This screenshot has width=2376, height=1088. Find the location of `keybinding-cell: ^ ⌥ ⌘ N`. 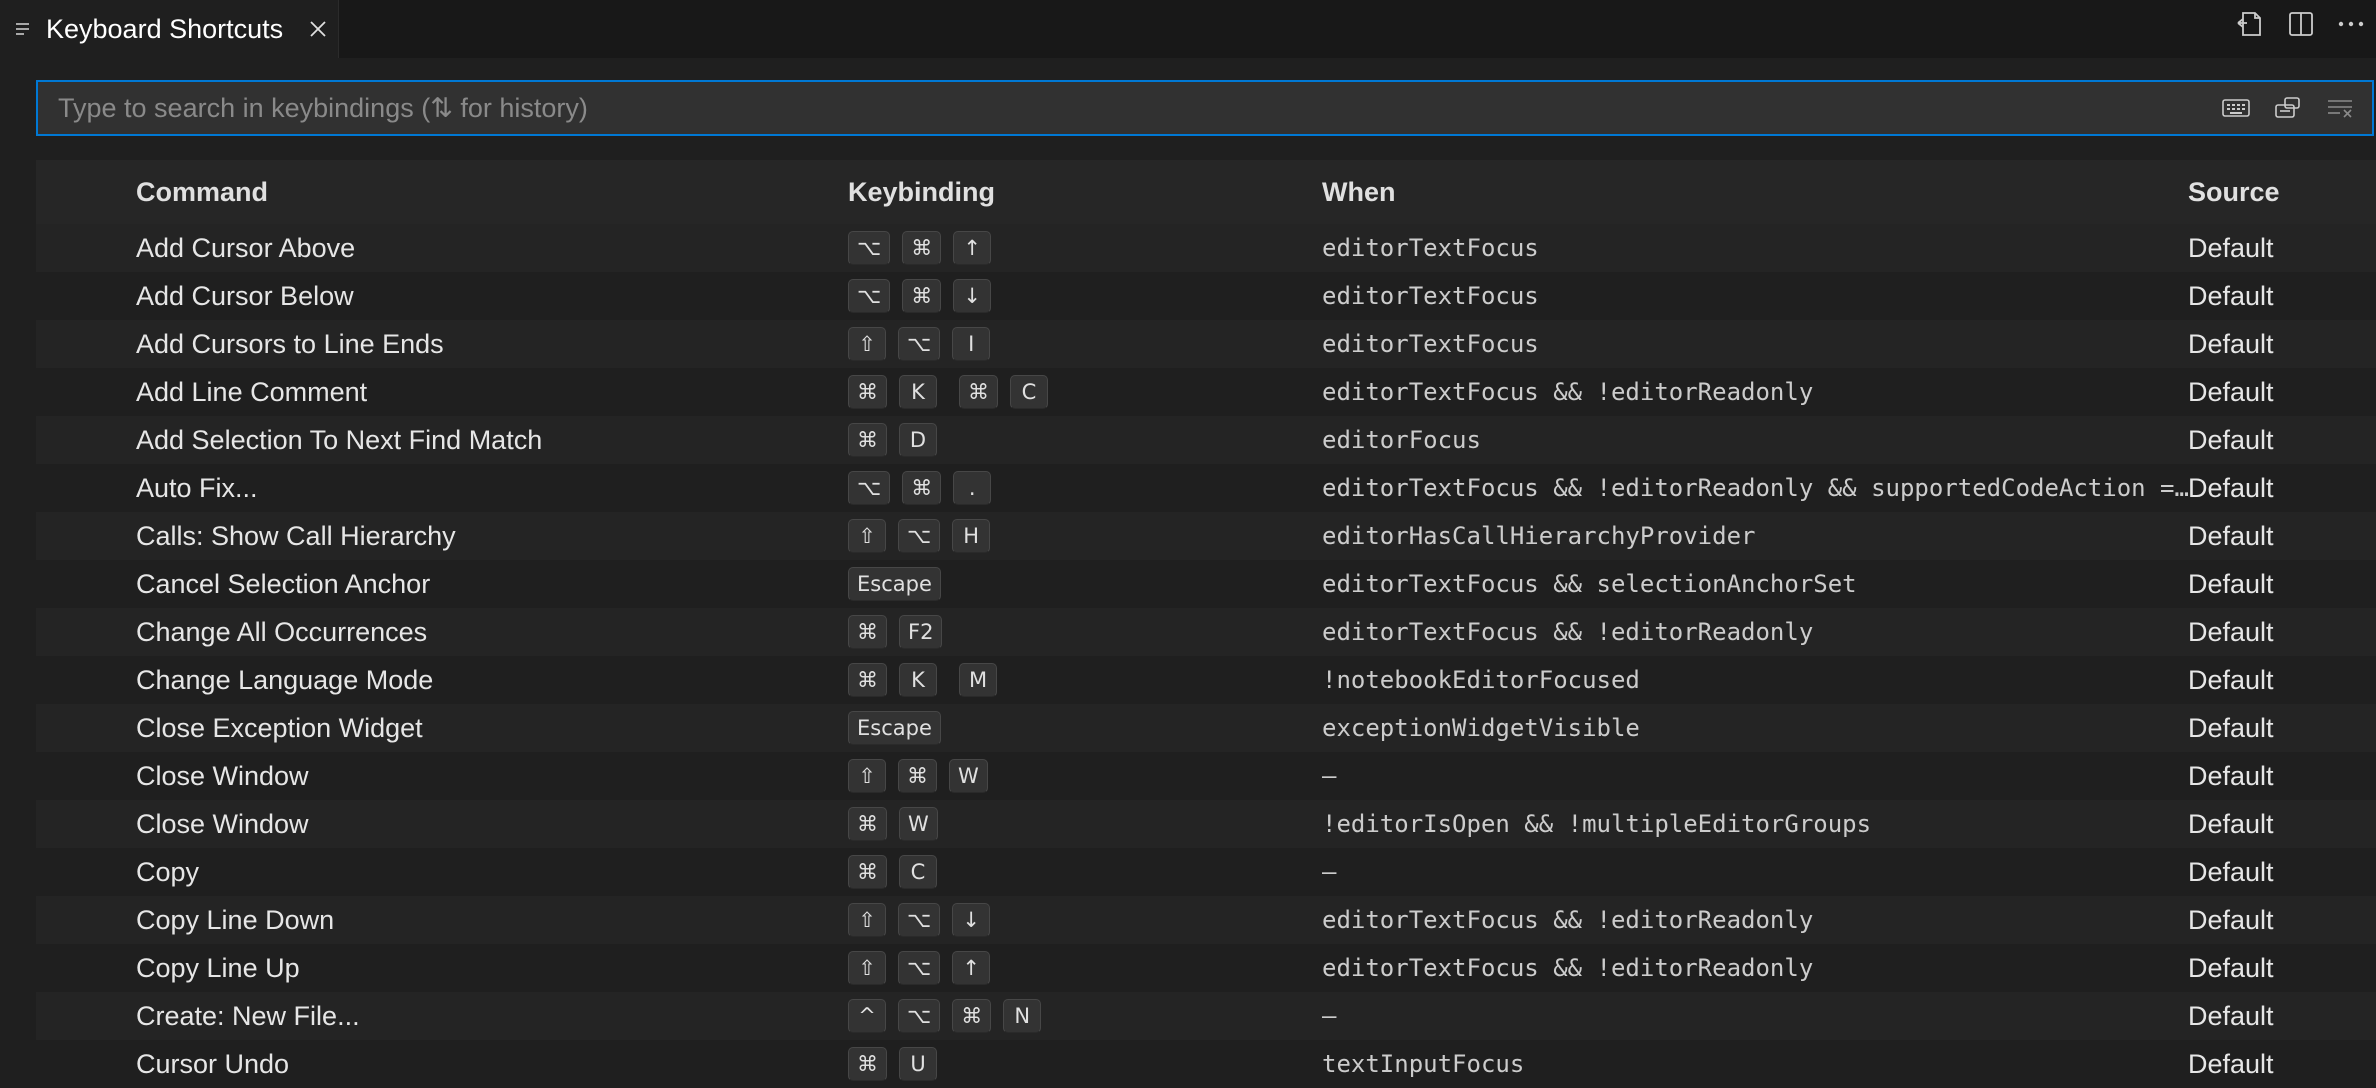

keybinding-cell: ^ ⌥ ⌘ N is located at coordinates (950, 1016).